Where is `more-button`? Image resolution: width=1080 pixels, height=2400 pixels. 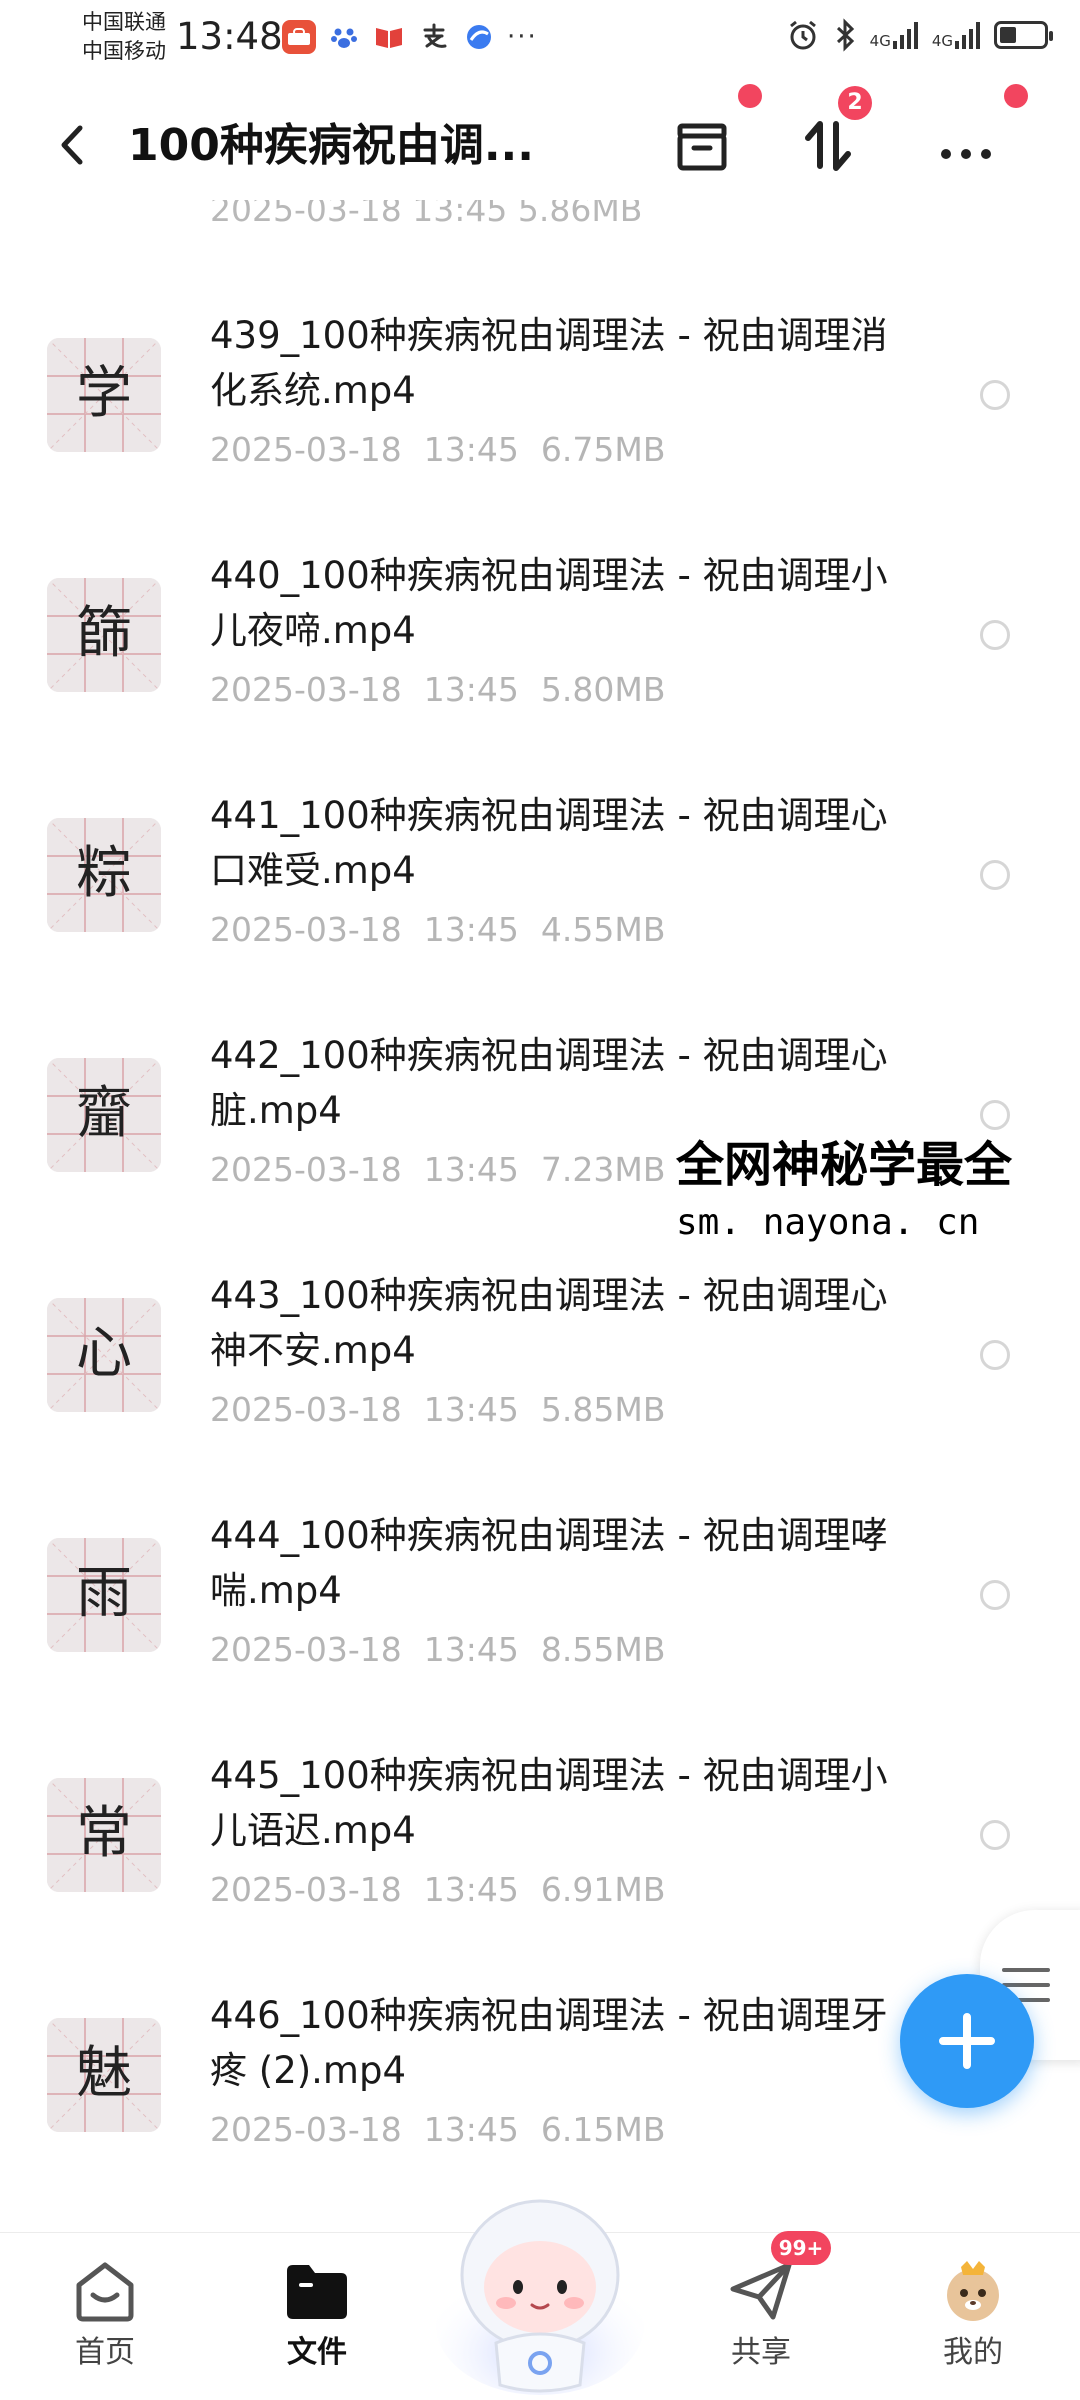
more-button is located at coordinates (966, 146).